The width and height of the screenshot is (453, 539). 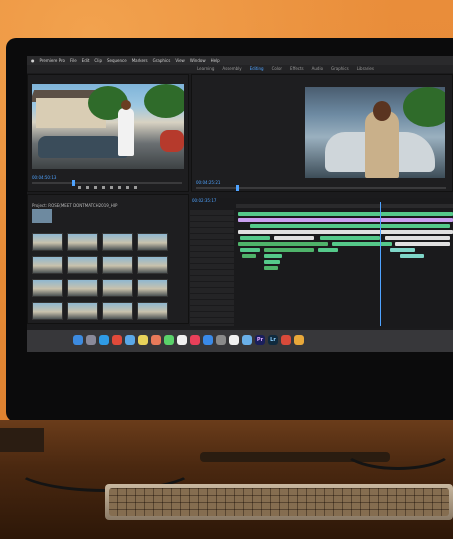 What do you see at coordinates (143, 340) in the screenshot?
I see `notes-icon` at bounding box center [143, 340].